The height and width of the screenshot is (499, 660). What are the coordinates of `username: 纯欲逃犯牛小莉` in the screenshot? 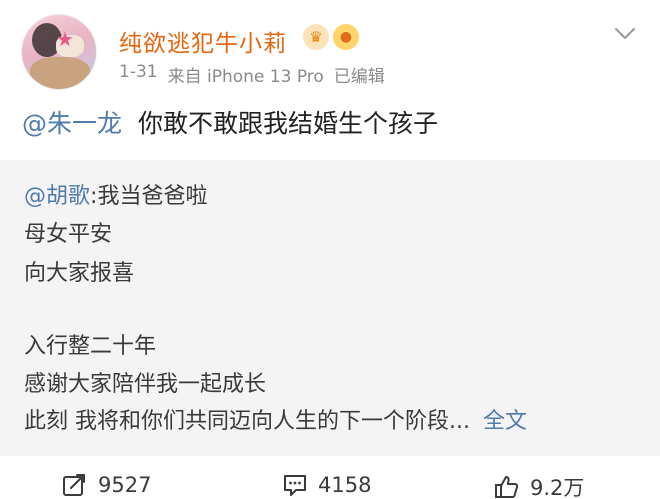 It's located at (203, 41).